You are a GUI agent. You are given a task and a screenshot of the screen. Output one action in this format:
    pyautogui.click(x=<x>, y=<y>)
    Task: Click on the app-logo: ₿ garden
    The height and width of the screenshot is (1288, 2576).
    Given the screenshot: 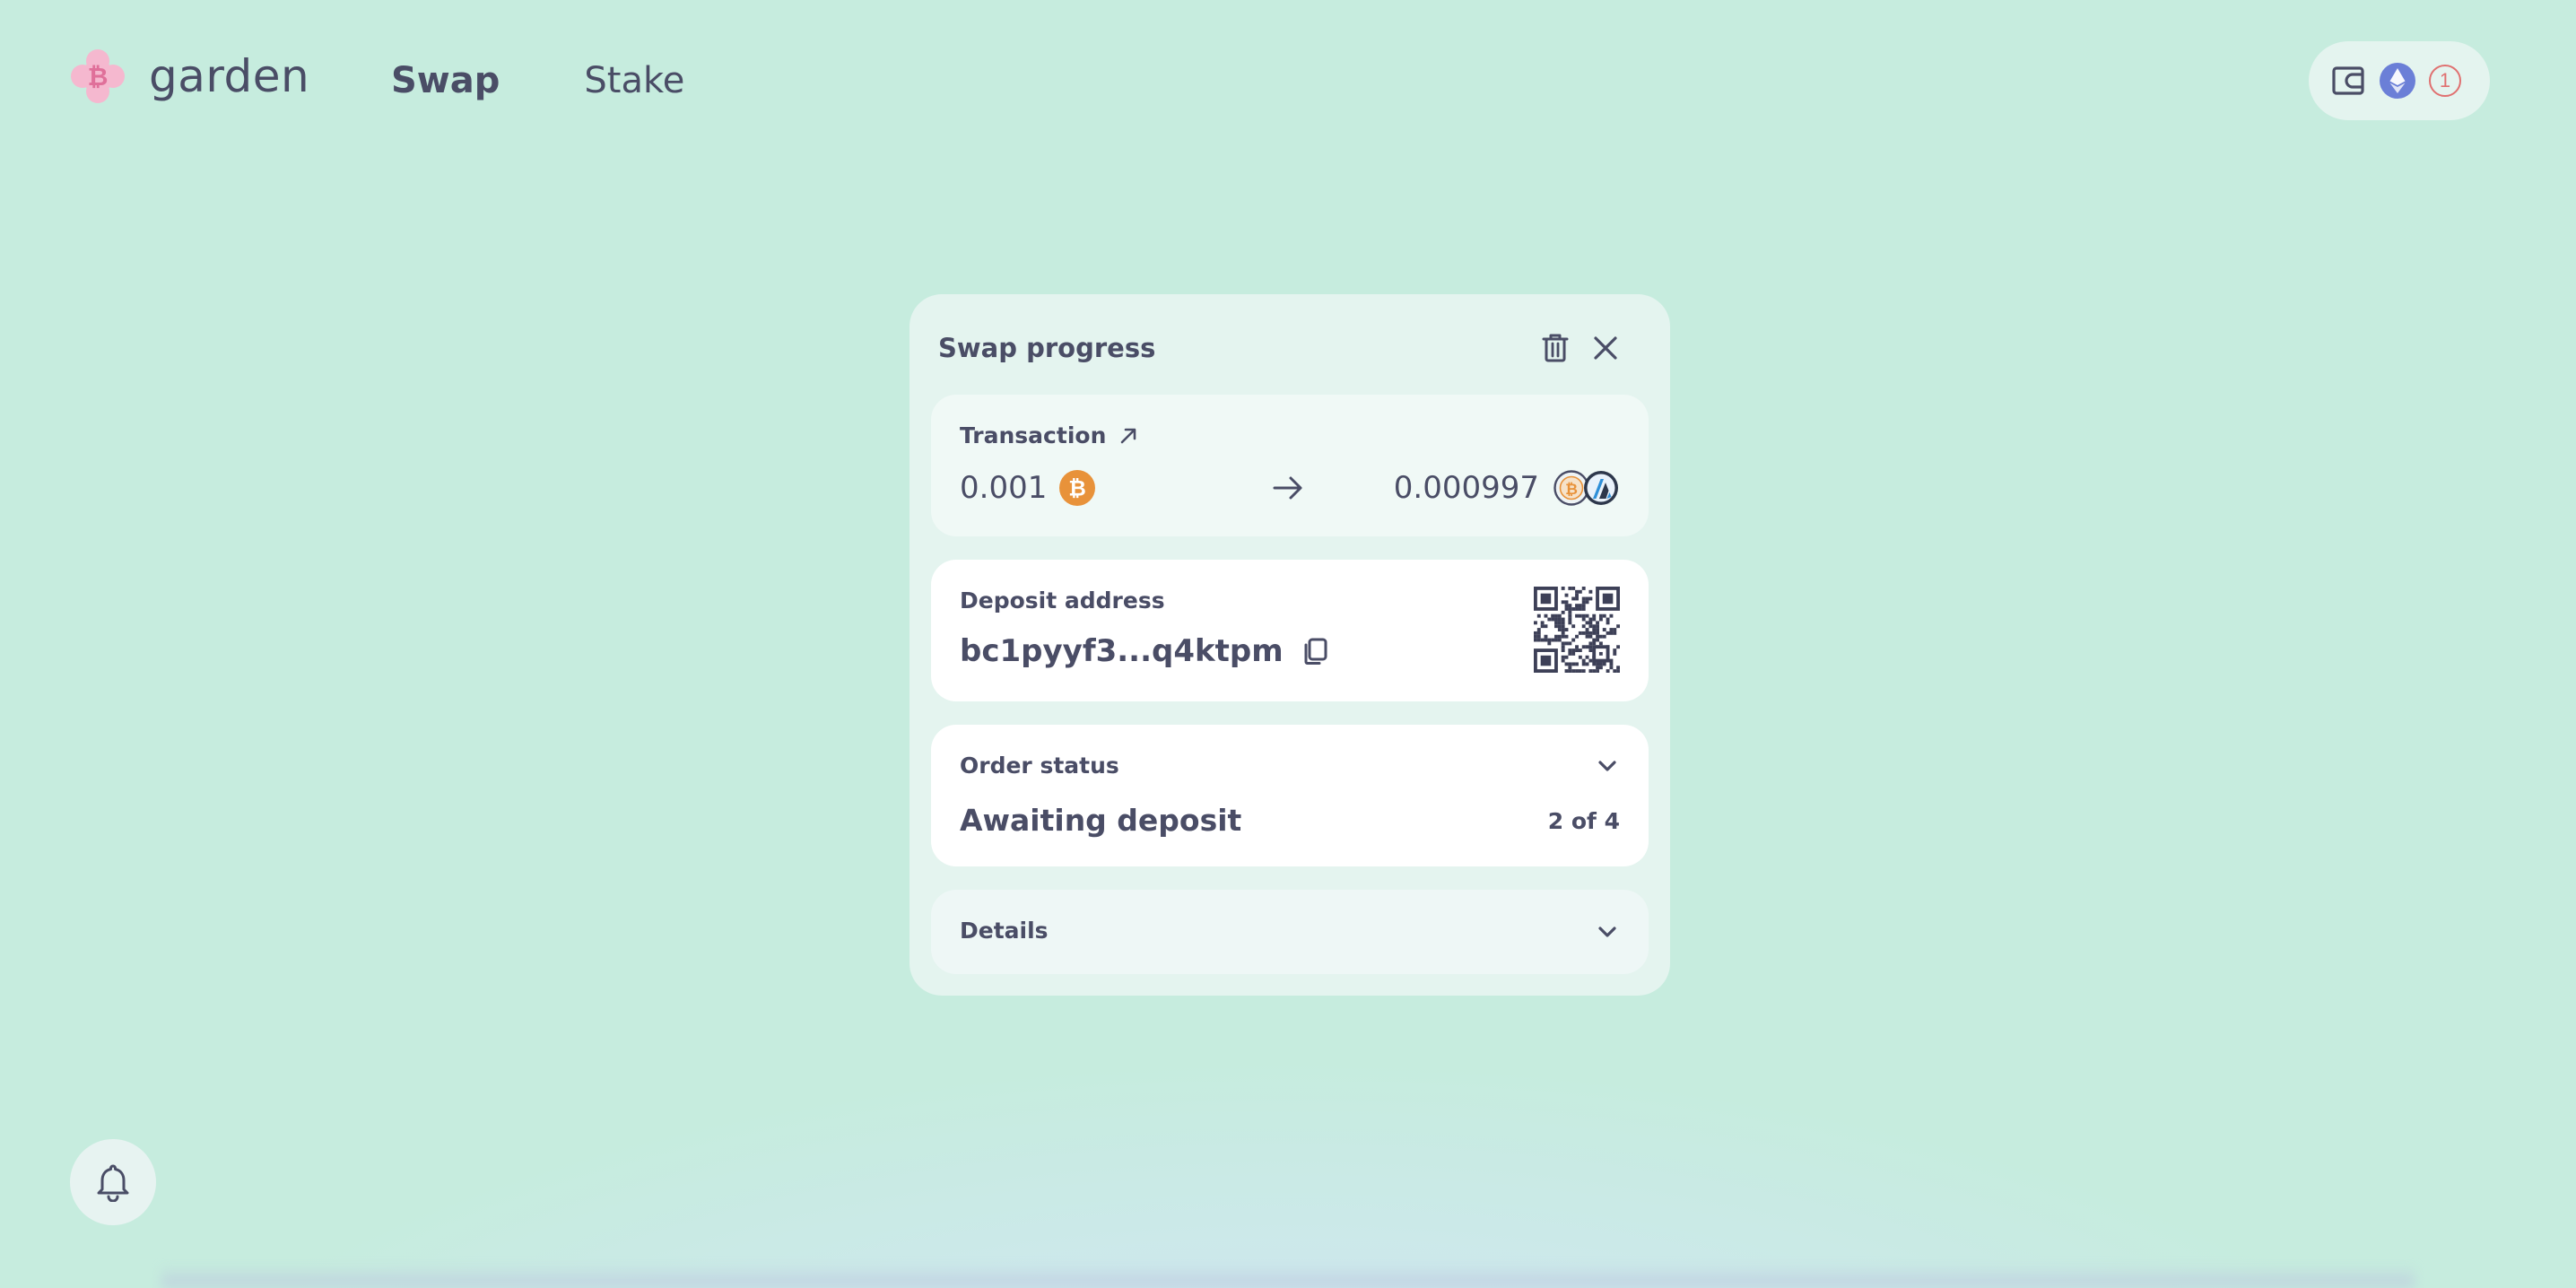 What is the action you would take?
    pyautogui.click(x=188, y=76)
    